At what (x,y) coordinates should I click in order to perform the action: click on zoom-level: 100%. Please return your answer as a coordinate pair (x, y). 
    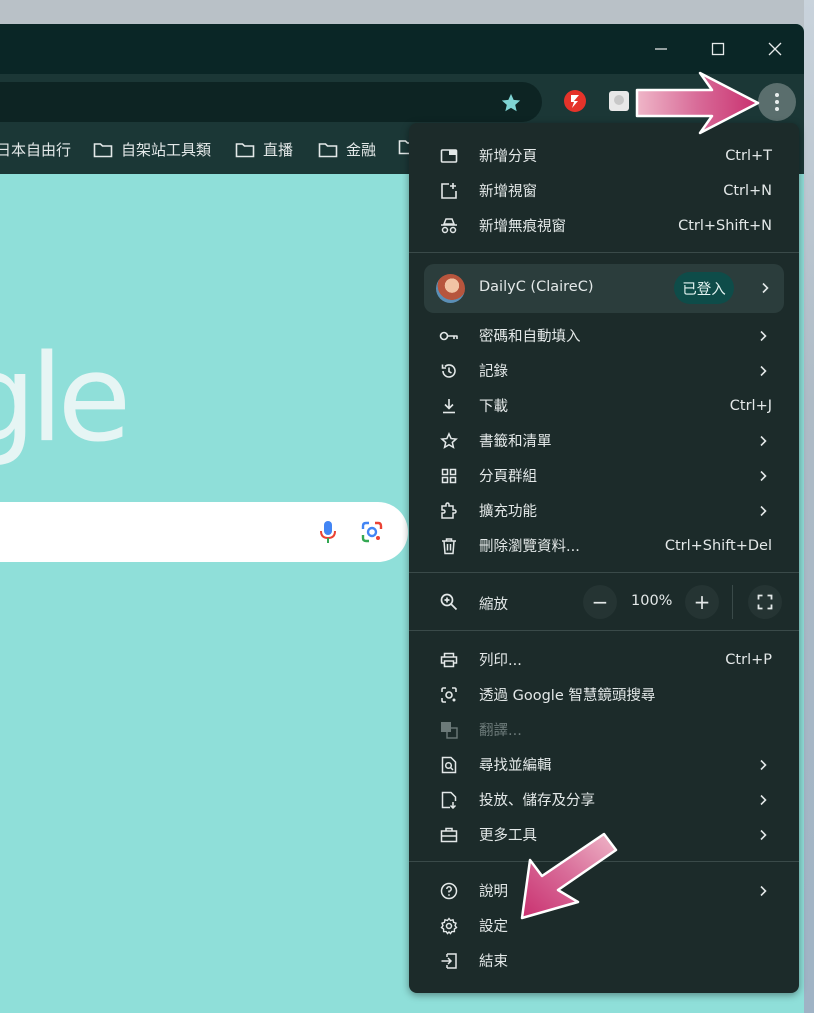
    Looking at the image, I should click on (652, 601).